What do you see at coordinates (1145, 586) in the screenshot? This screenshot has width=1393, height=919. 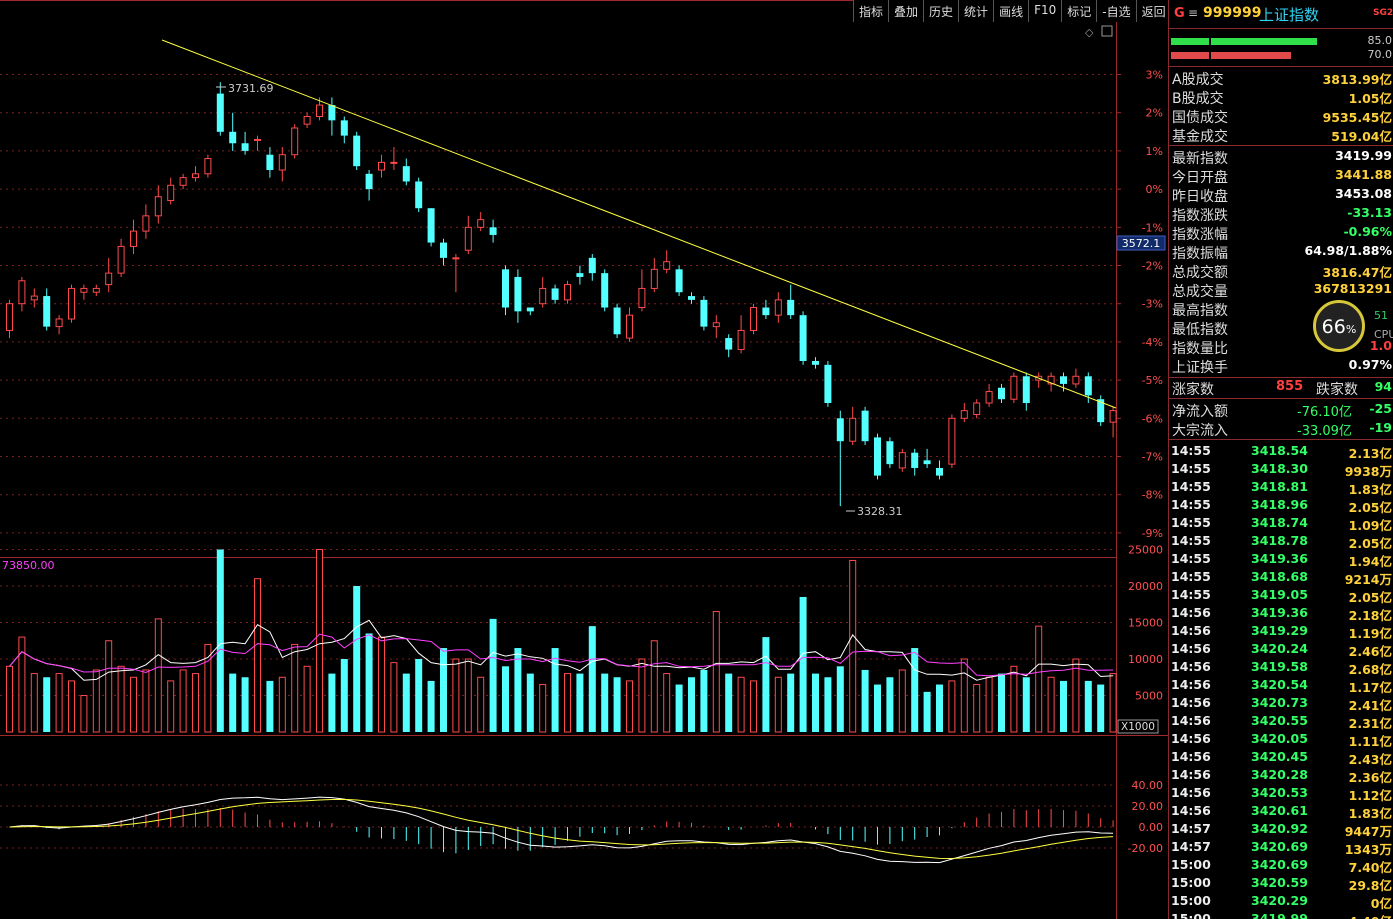 I see `volume-axis-label: 20000` at bounding box center [1145, 586].